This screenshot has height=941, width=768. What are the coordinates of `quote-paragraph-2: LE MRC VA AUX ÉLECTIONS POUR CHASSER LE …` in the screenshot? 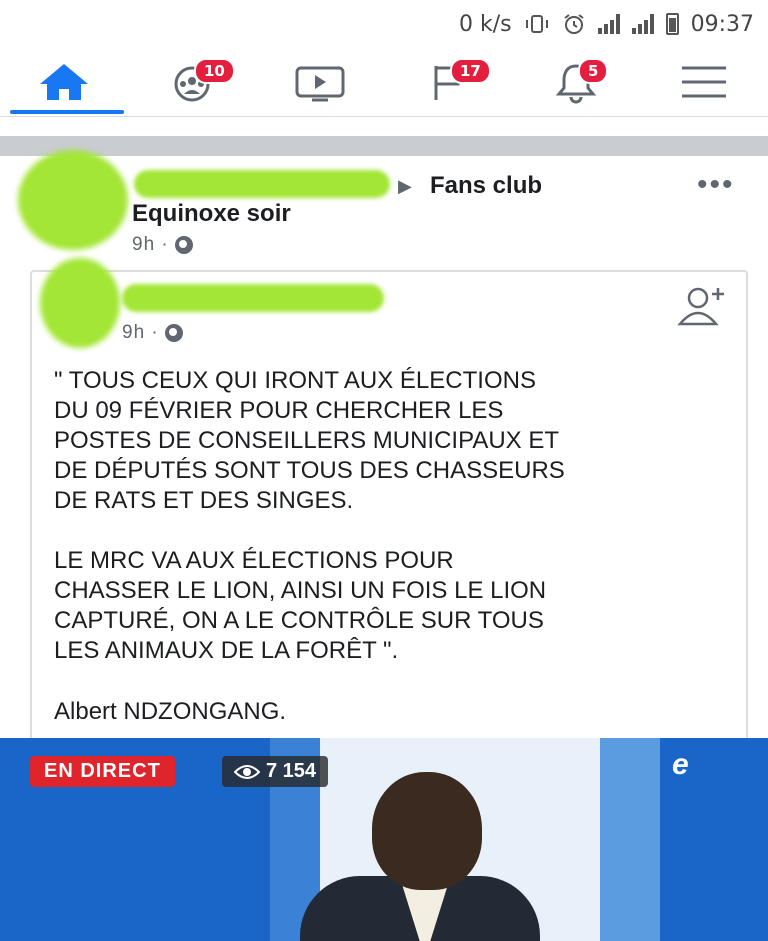 It's located at (399, 606).